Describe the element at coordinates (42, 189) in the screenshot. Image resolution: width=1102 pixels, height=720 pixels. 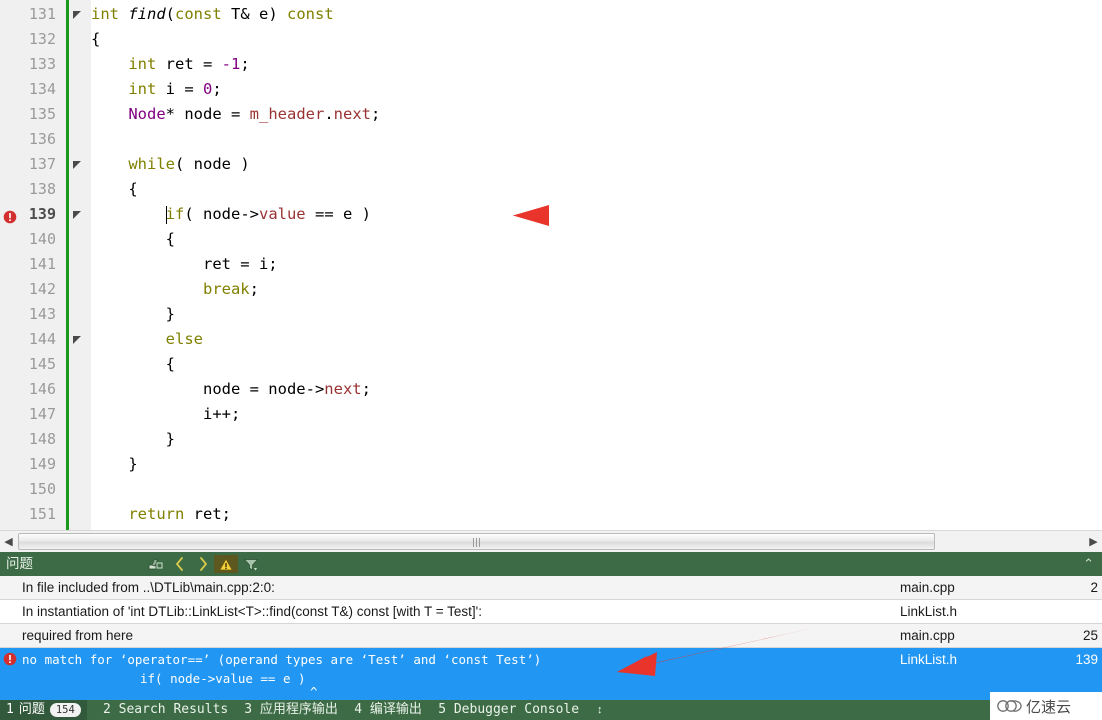
I see `line-number: 138` at that location.